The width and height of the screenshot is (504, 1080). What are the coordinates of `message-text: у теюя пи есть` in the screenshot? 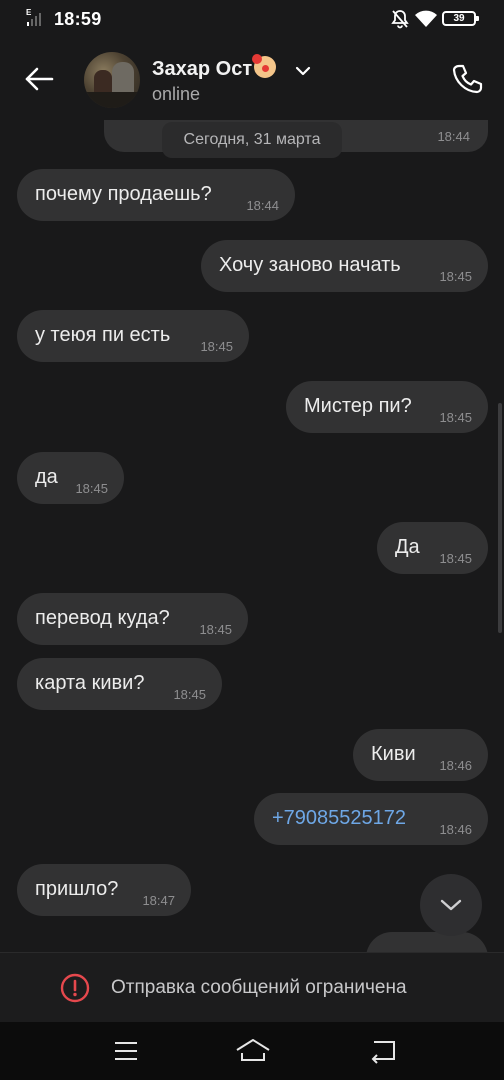 It's located at (103, 335).